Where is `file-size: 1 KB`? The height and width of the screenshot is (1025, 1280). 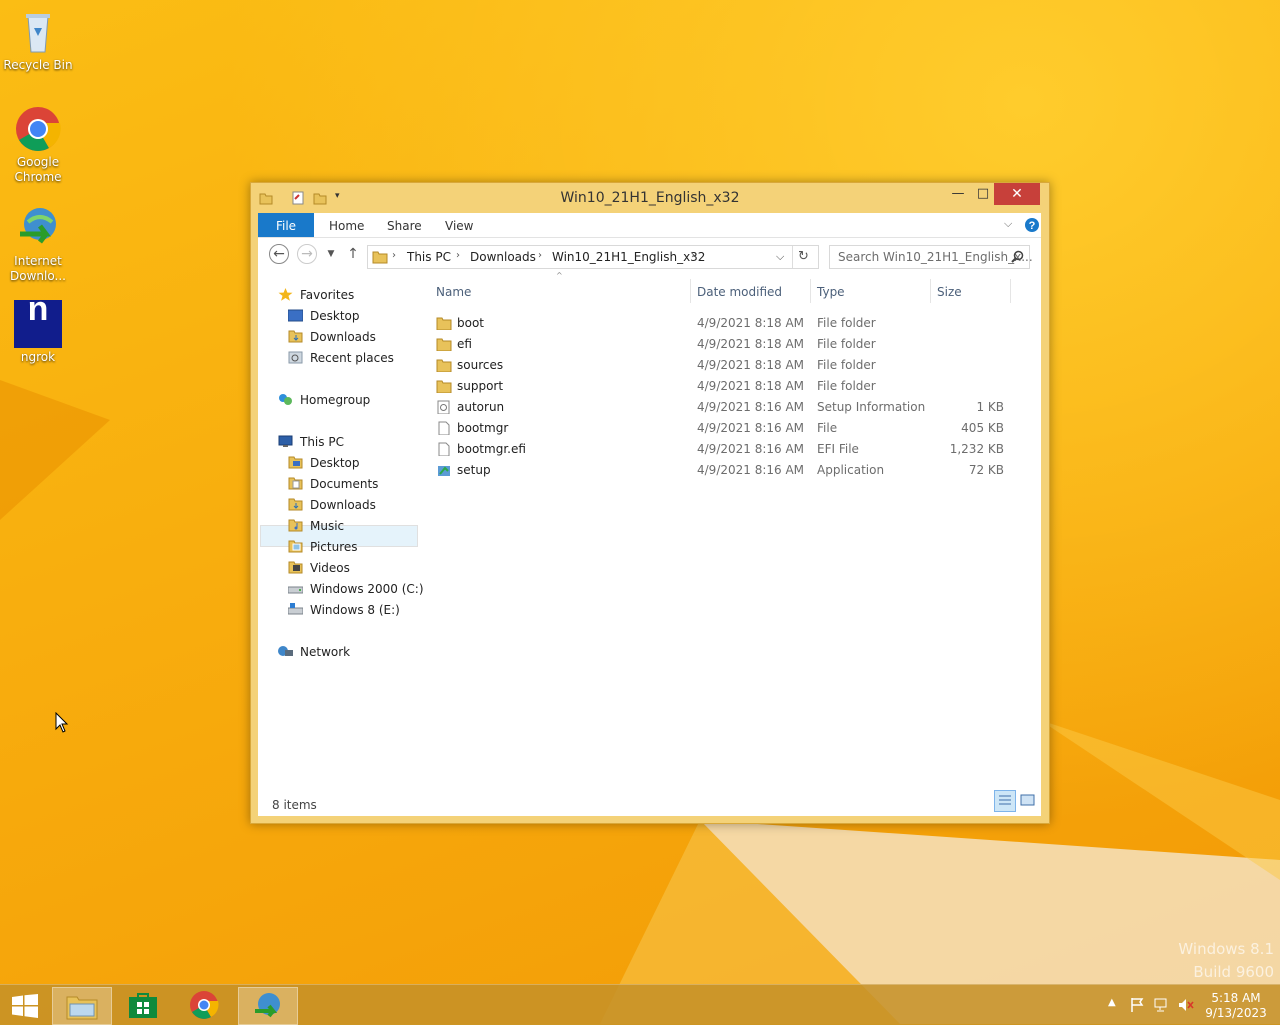 file-size: 1 KB is located at coordinates (990, 407).